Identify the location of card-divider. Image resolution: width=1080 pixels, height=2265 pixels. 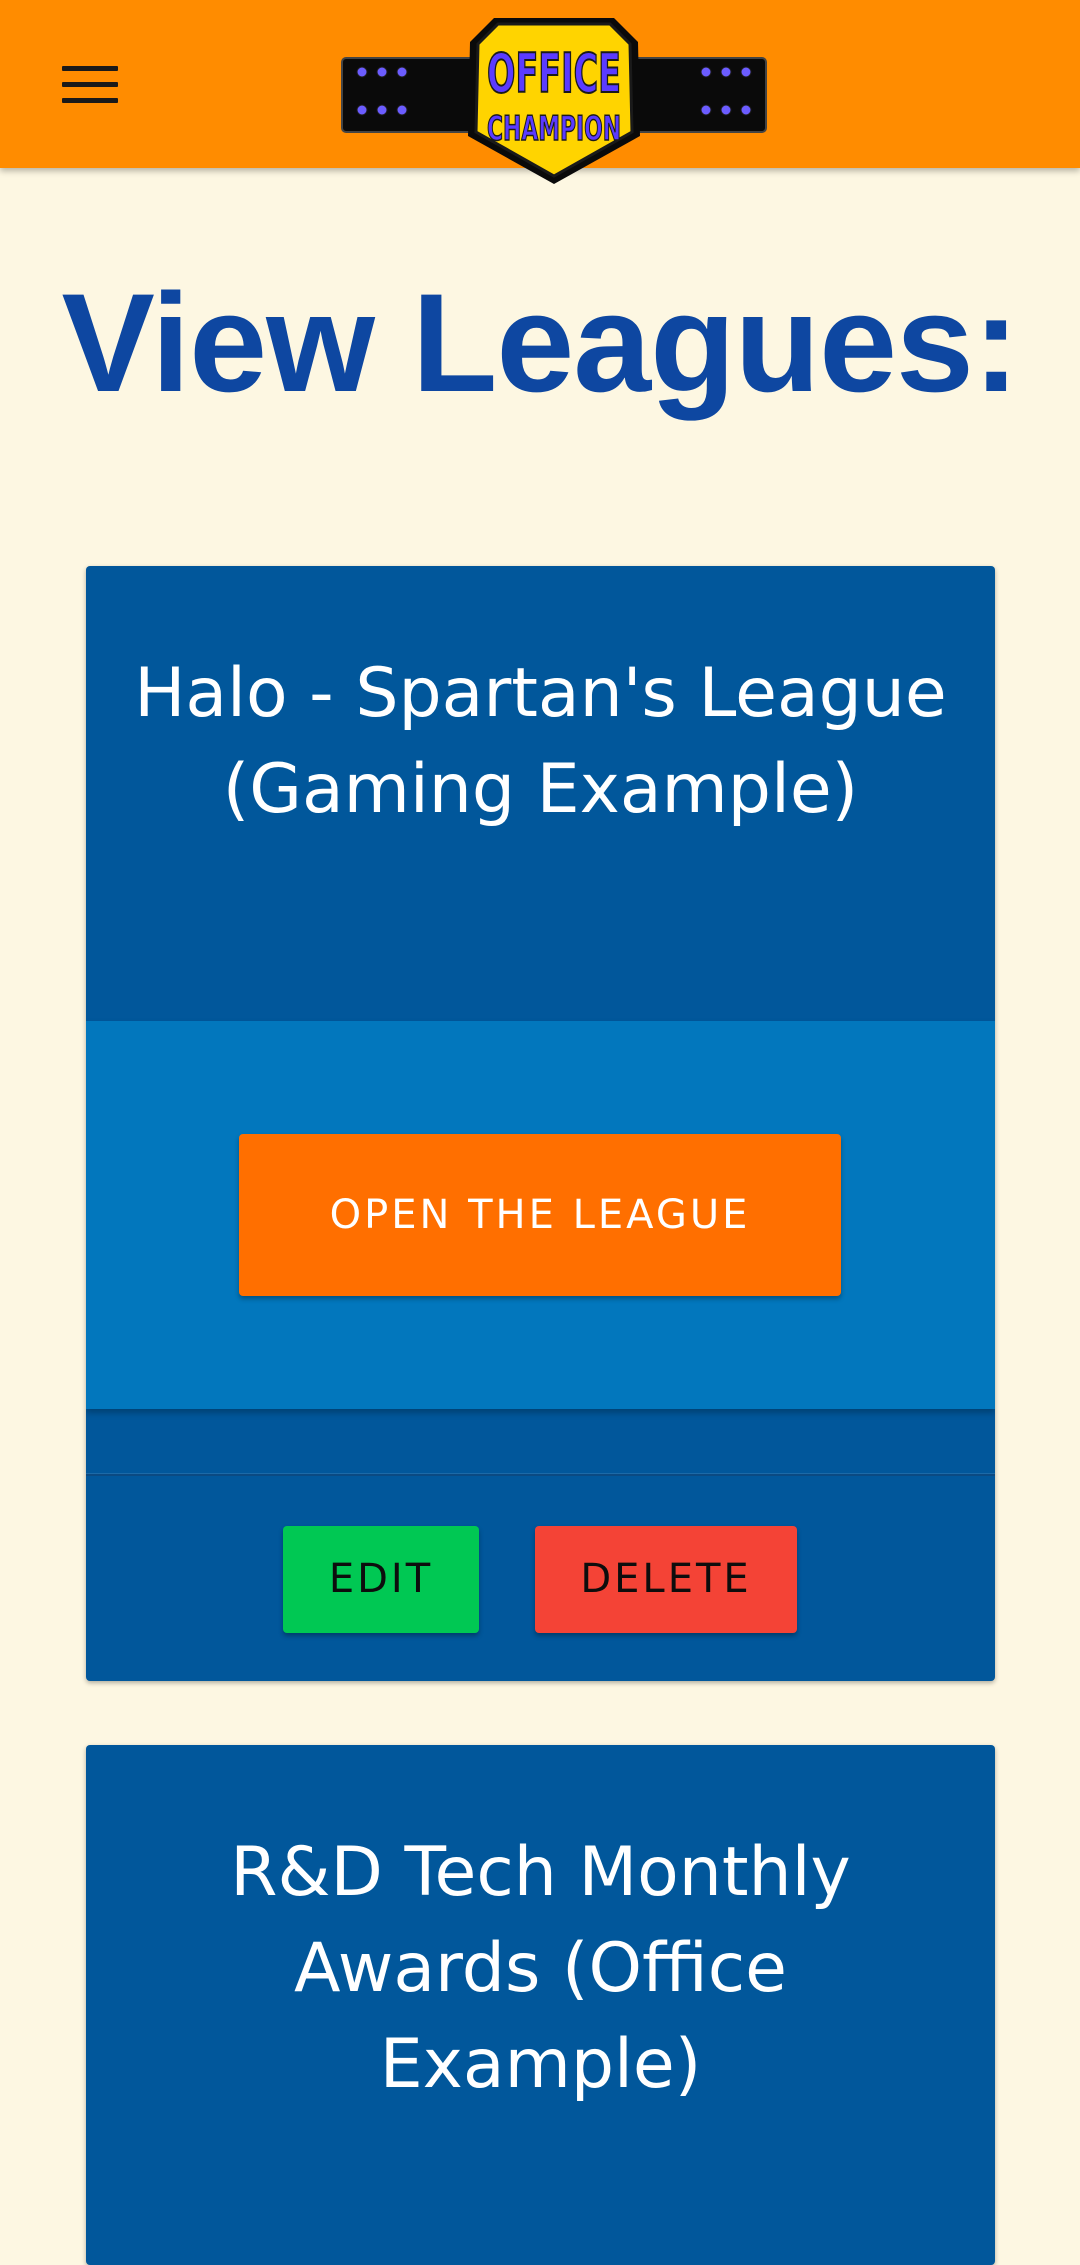
(540, 1474).